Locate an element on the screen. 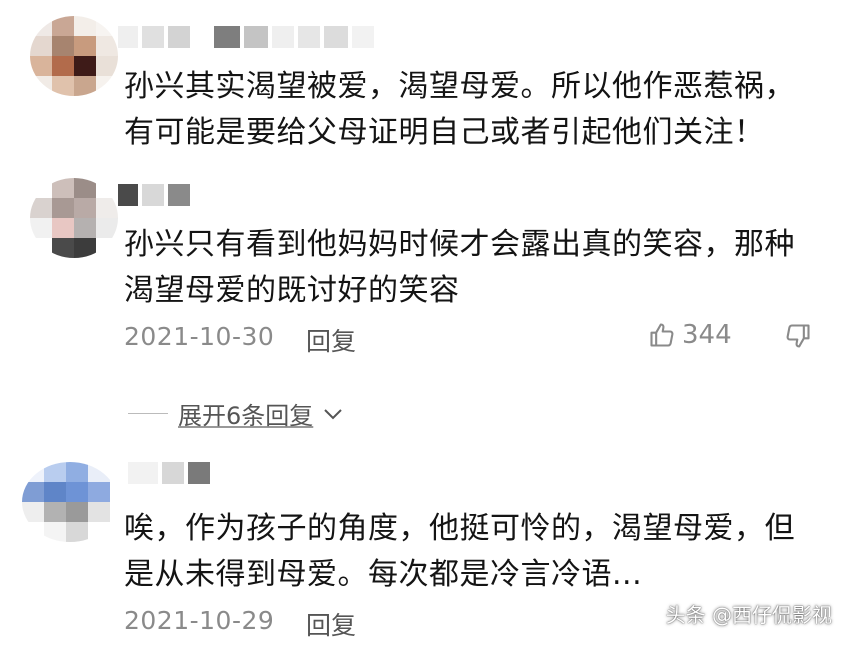 Image resolution: width=848 pixels, height=646 pixels. comment-text-line: 孙兴其实渴望被爱，渴望母爱。所以他作恶惹祸， is located at coordinates (459, 86).